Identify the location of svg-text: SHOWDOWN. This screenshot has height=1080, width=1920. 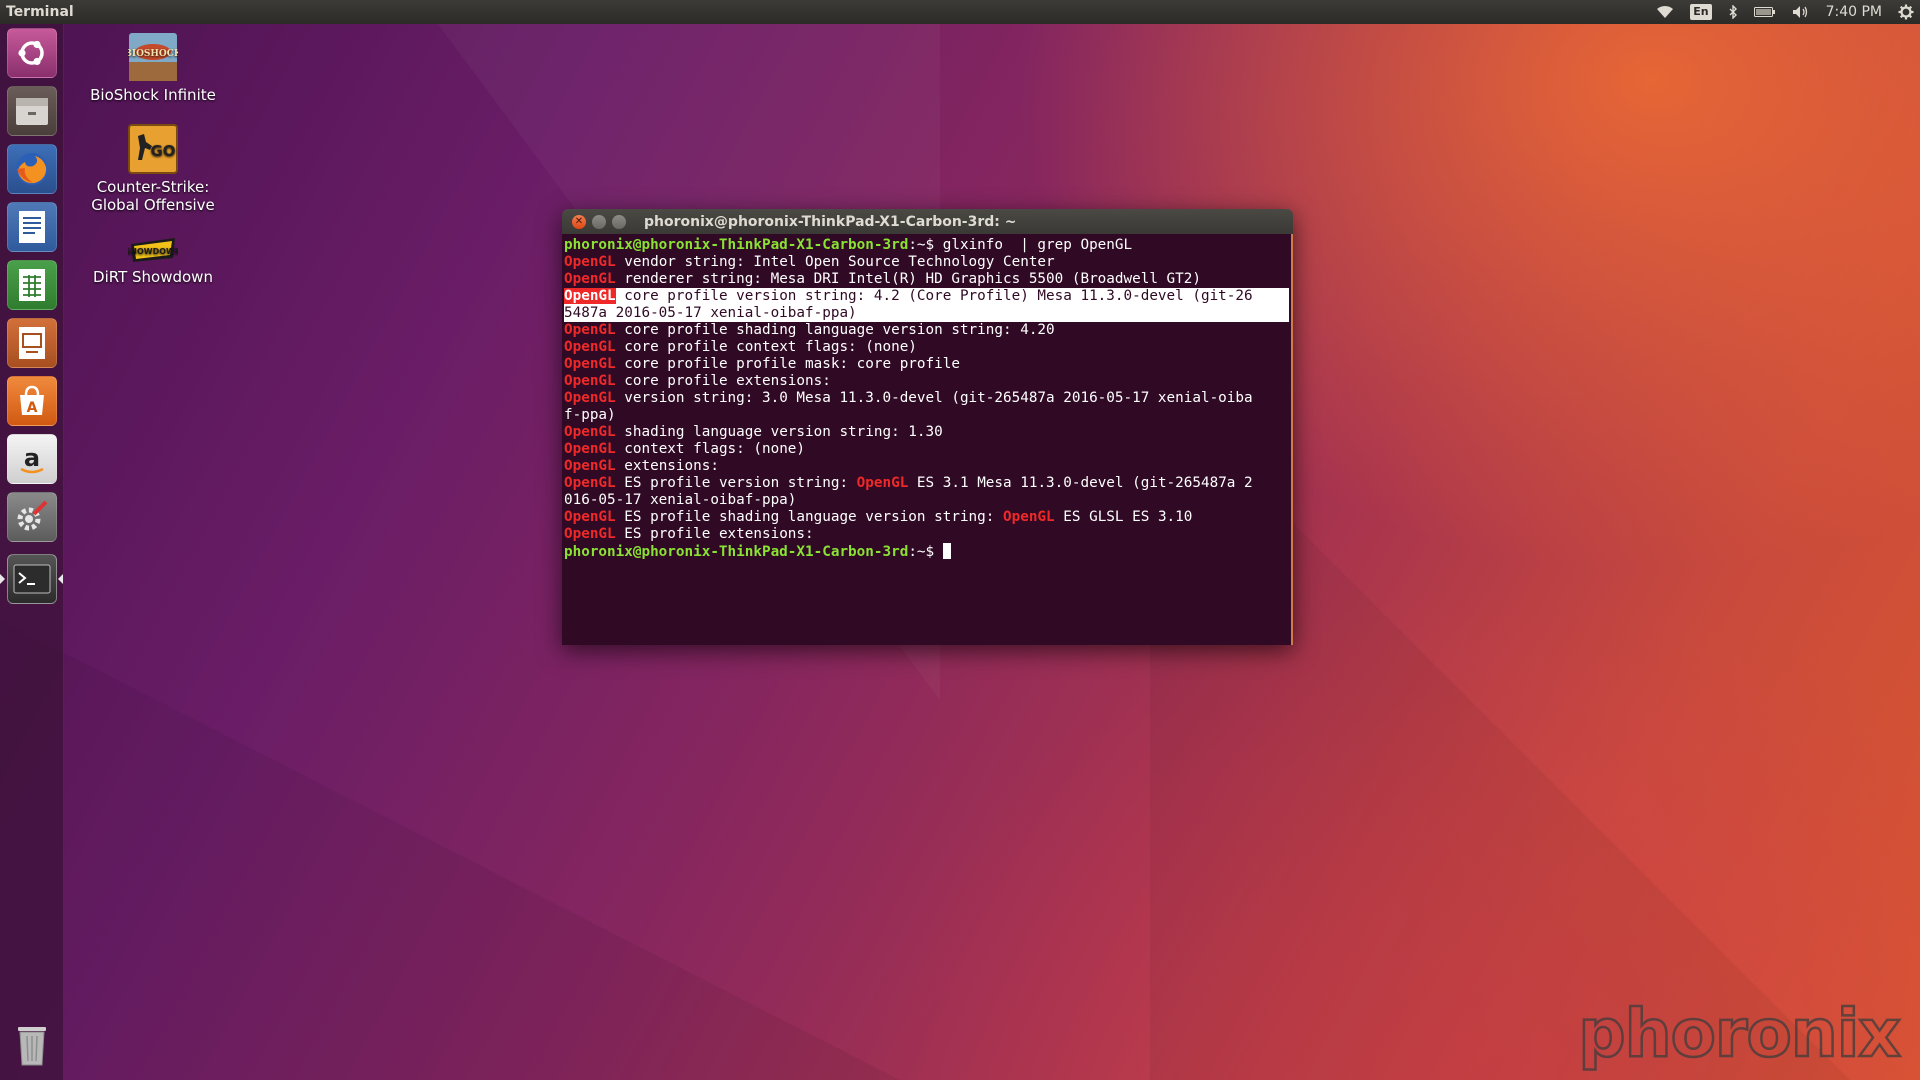
(153, 251).